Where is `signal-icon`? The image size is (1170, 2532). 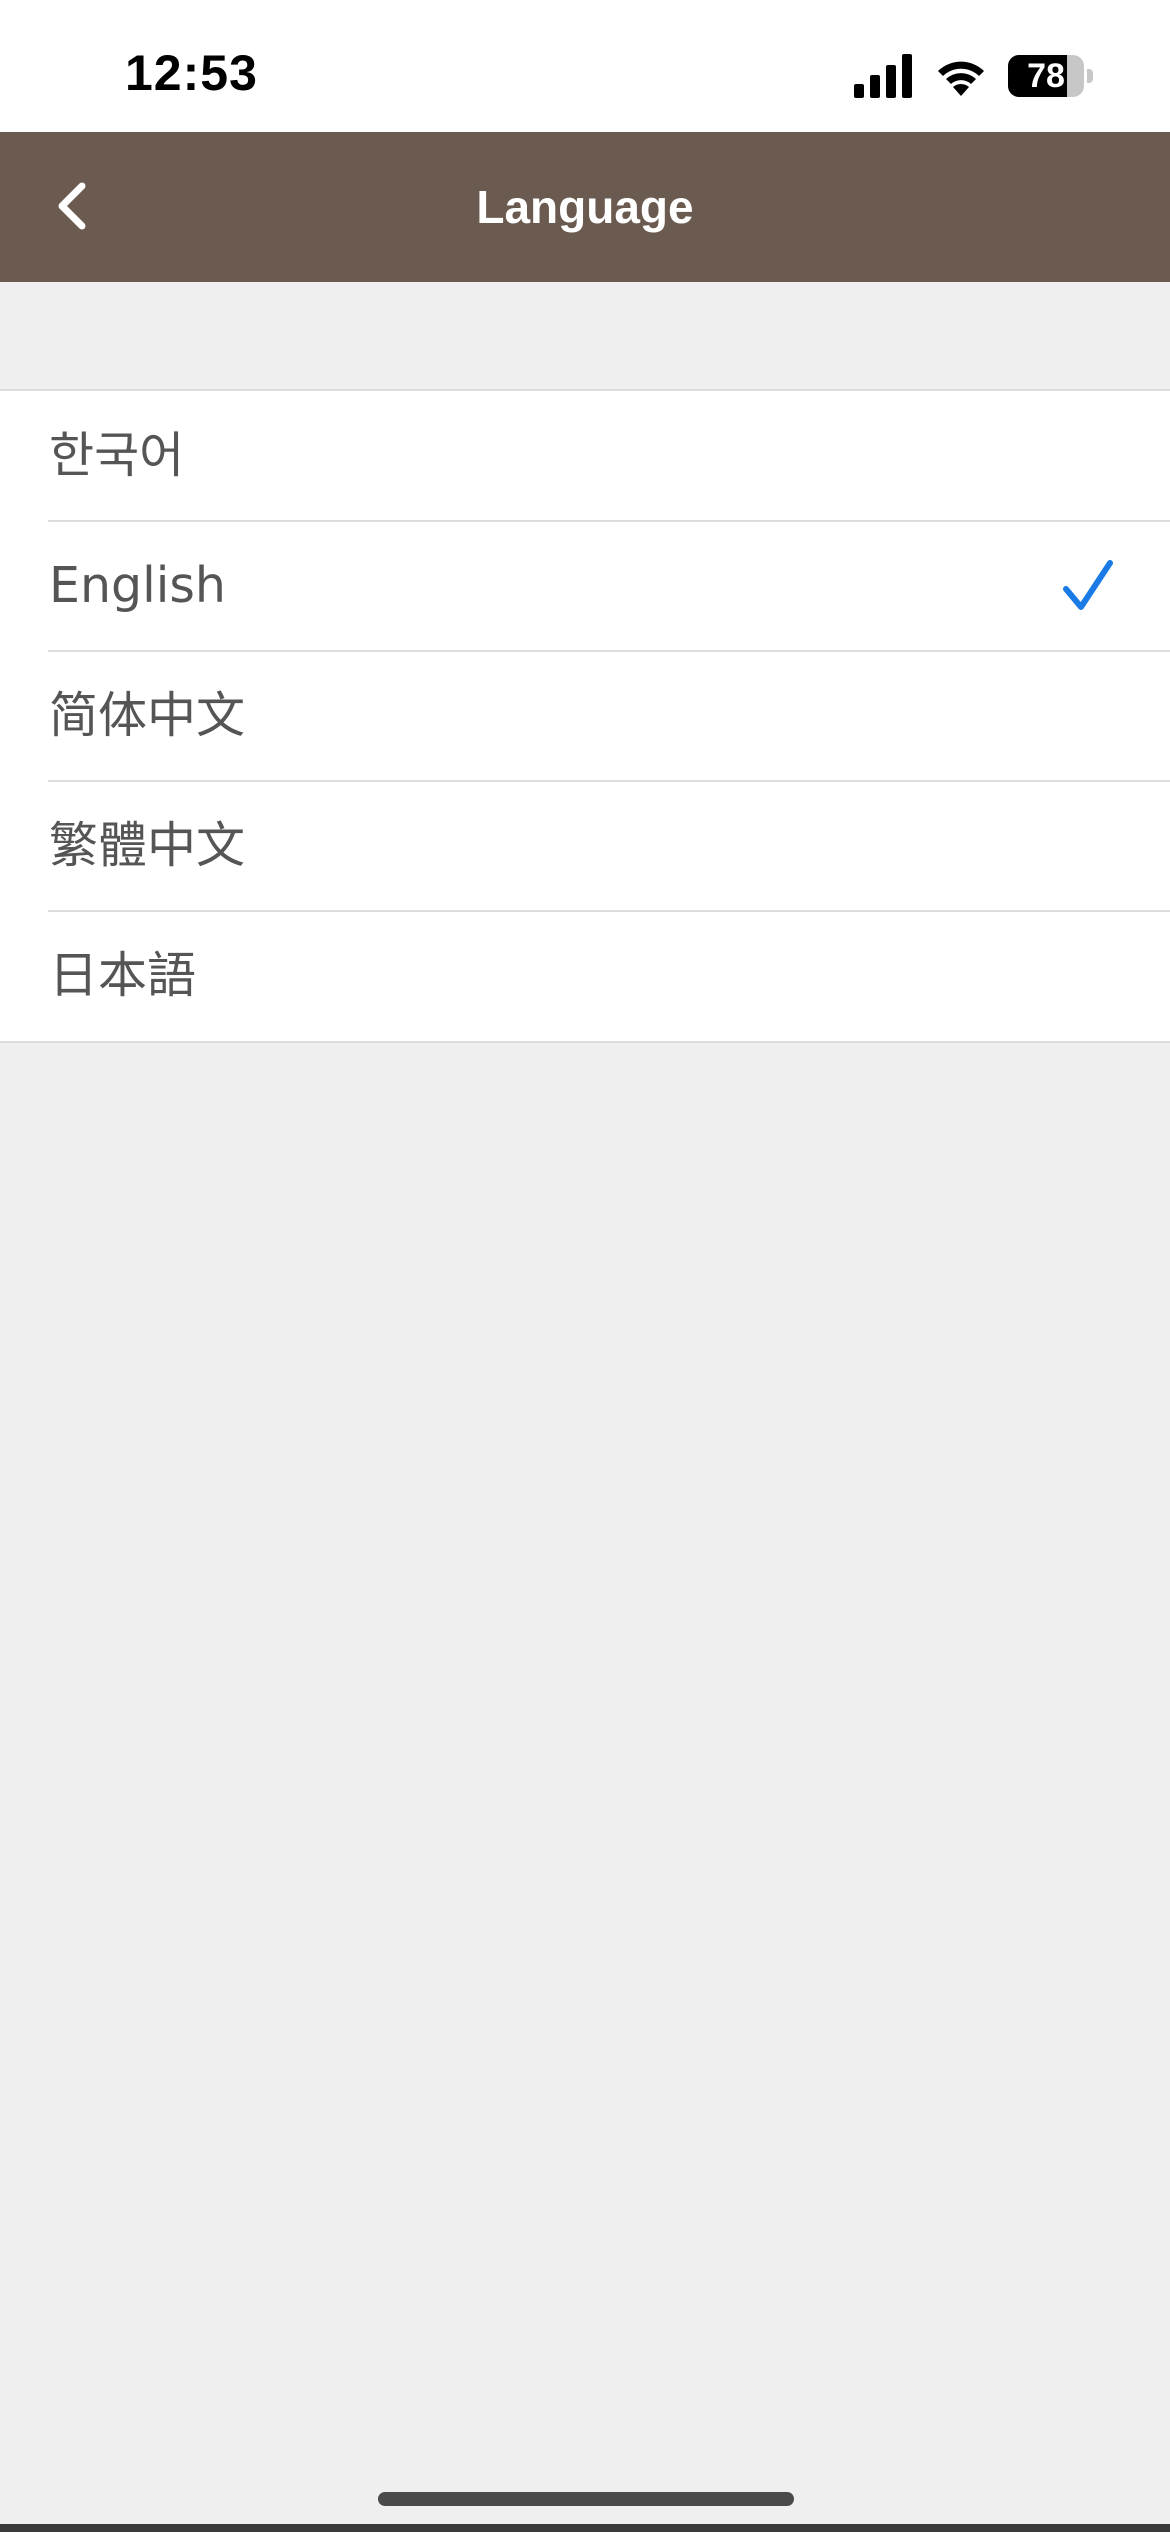
signal-icon is located at coordinates (883, 76).